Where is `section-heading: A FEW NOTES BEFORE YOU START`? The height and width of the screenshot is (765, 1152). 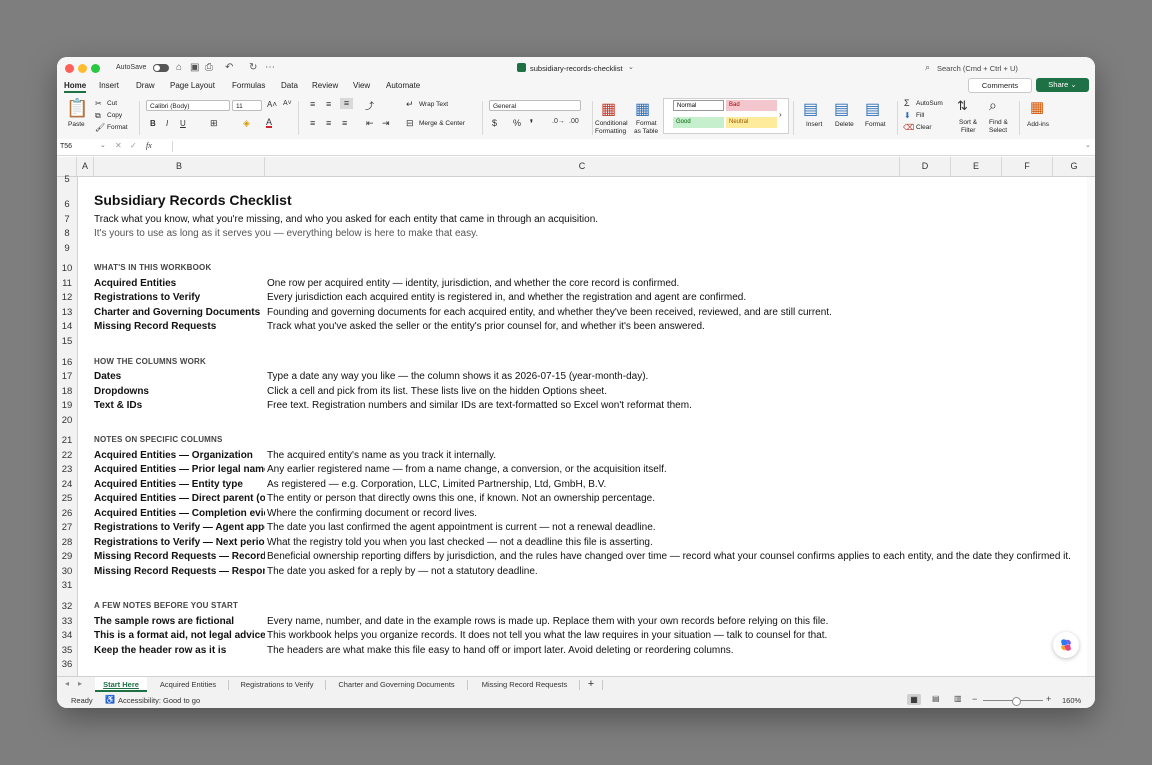 section-heading: A FEW NOTES BEFORE YOU START is located at coordinates (166, 605).